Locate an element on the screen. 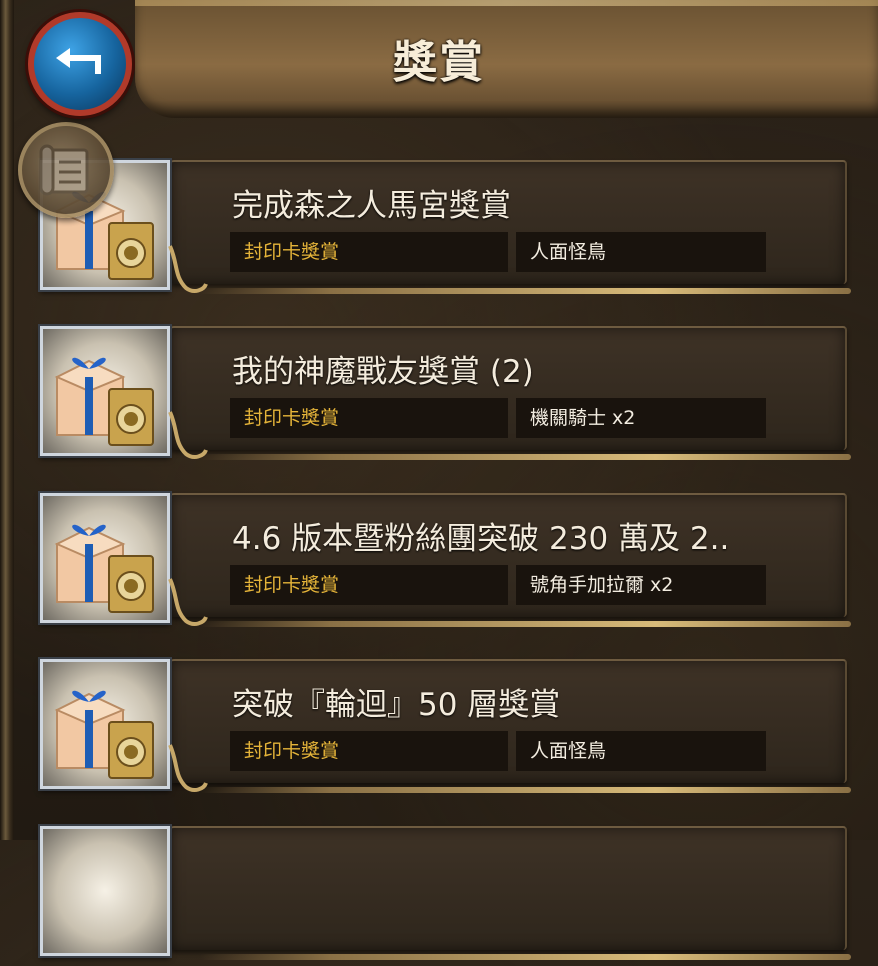  back-button is located at coordinates (80, 64).